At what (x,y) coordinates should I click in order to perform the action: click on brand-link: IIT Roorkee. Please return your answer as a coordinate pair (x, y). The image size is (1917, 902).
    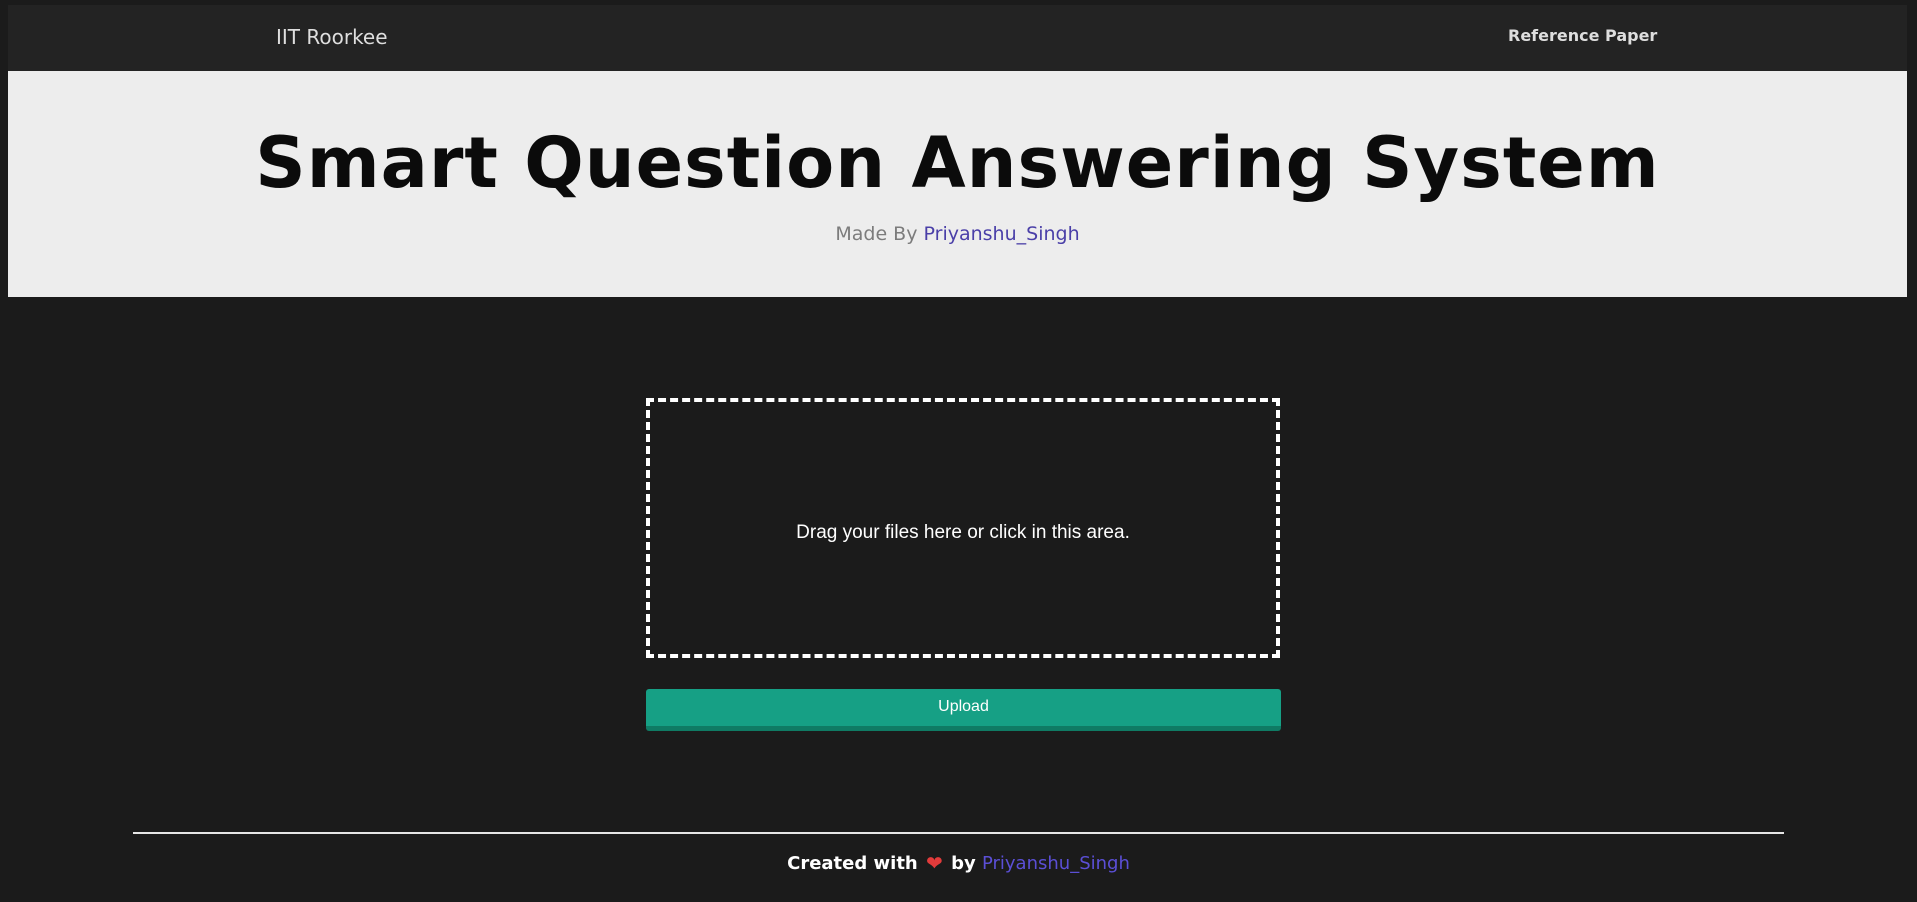
    Looking at the image, I should click on (332, 37).